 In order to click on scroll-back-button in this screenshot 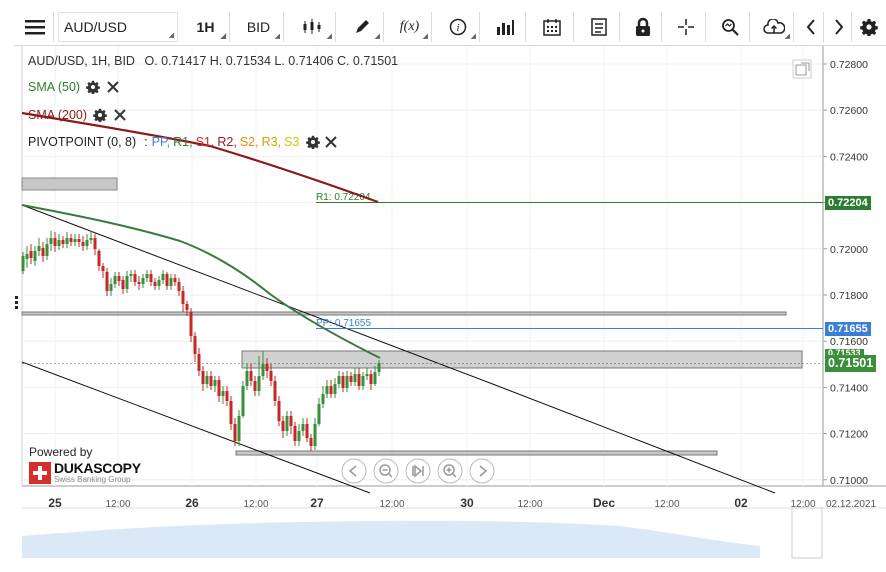, I will do `click(811, 27)`.